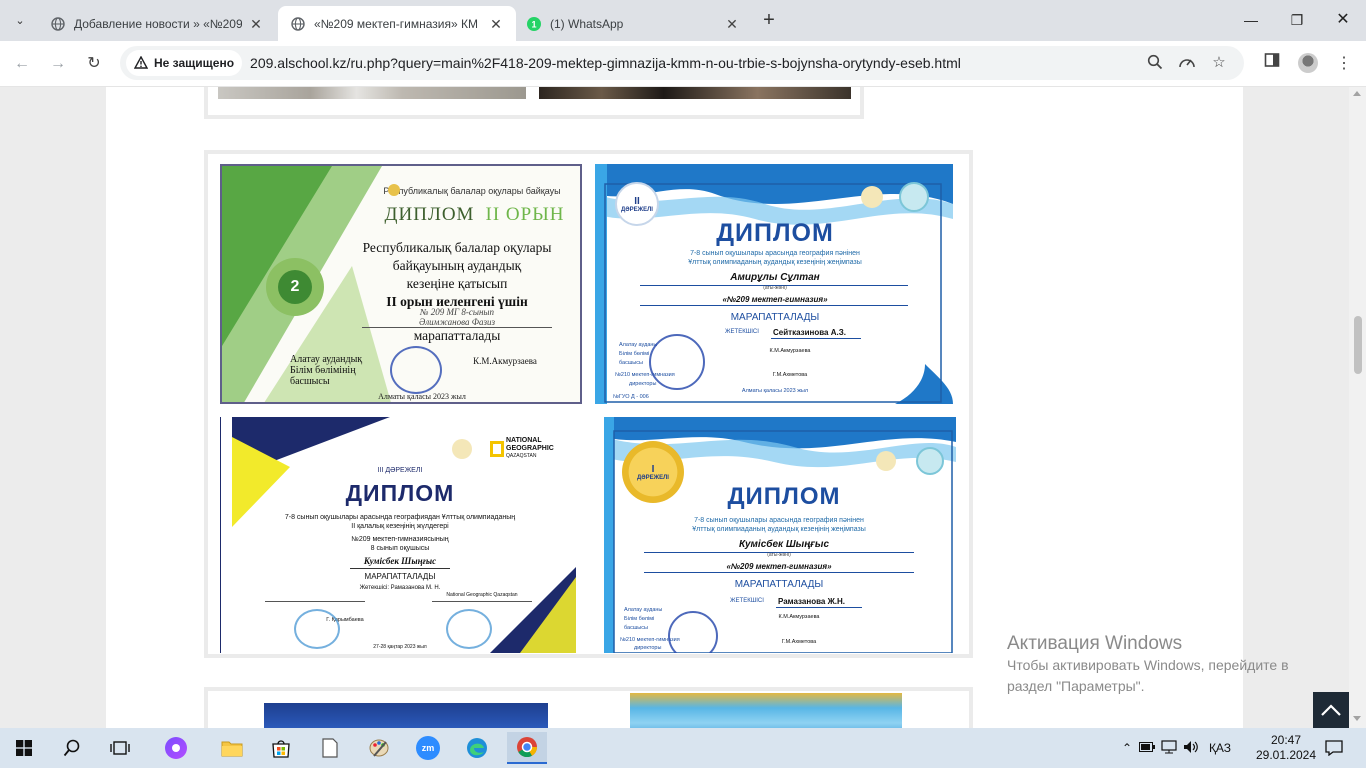  I want to click on action-center-button, so click(1334, 748).